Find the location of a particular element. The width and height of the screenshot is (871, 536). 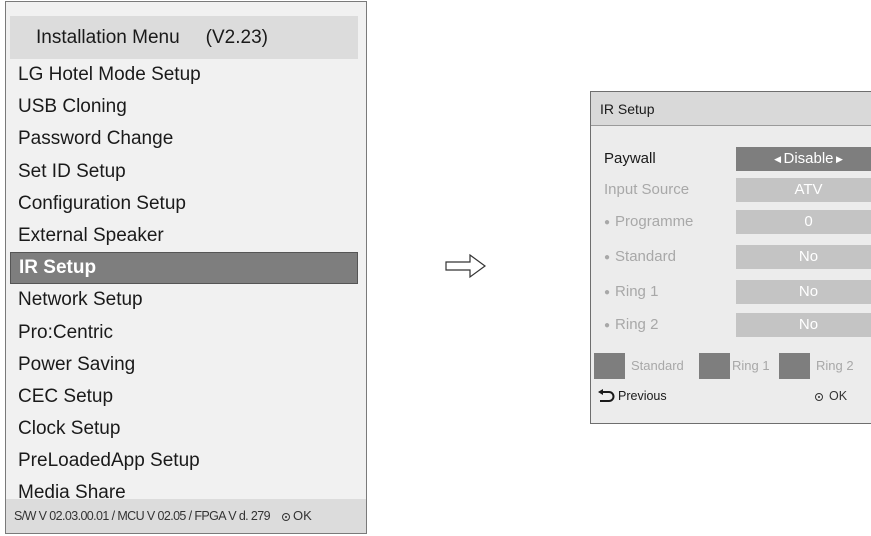

ir-setting-row: ● Ring 2 No is located at coordinates (731, 325).